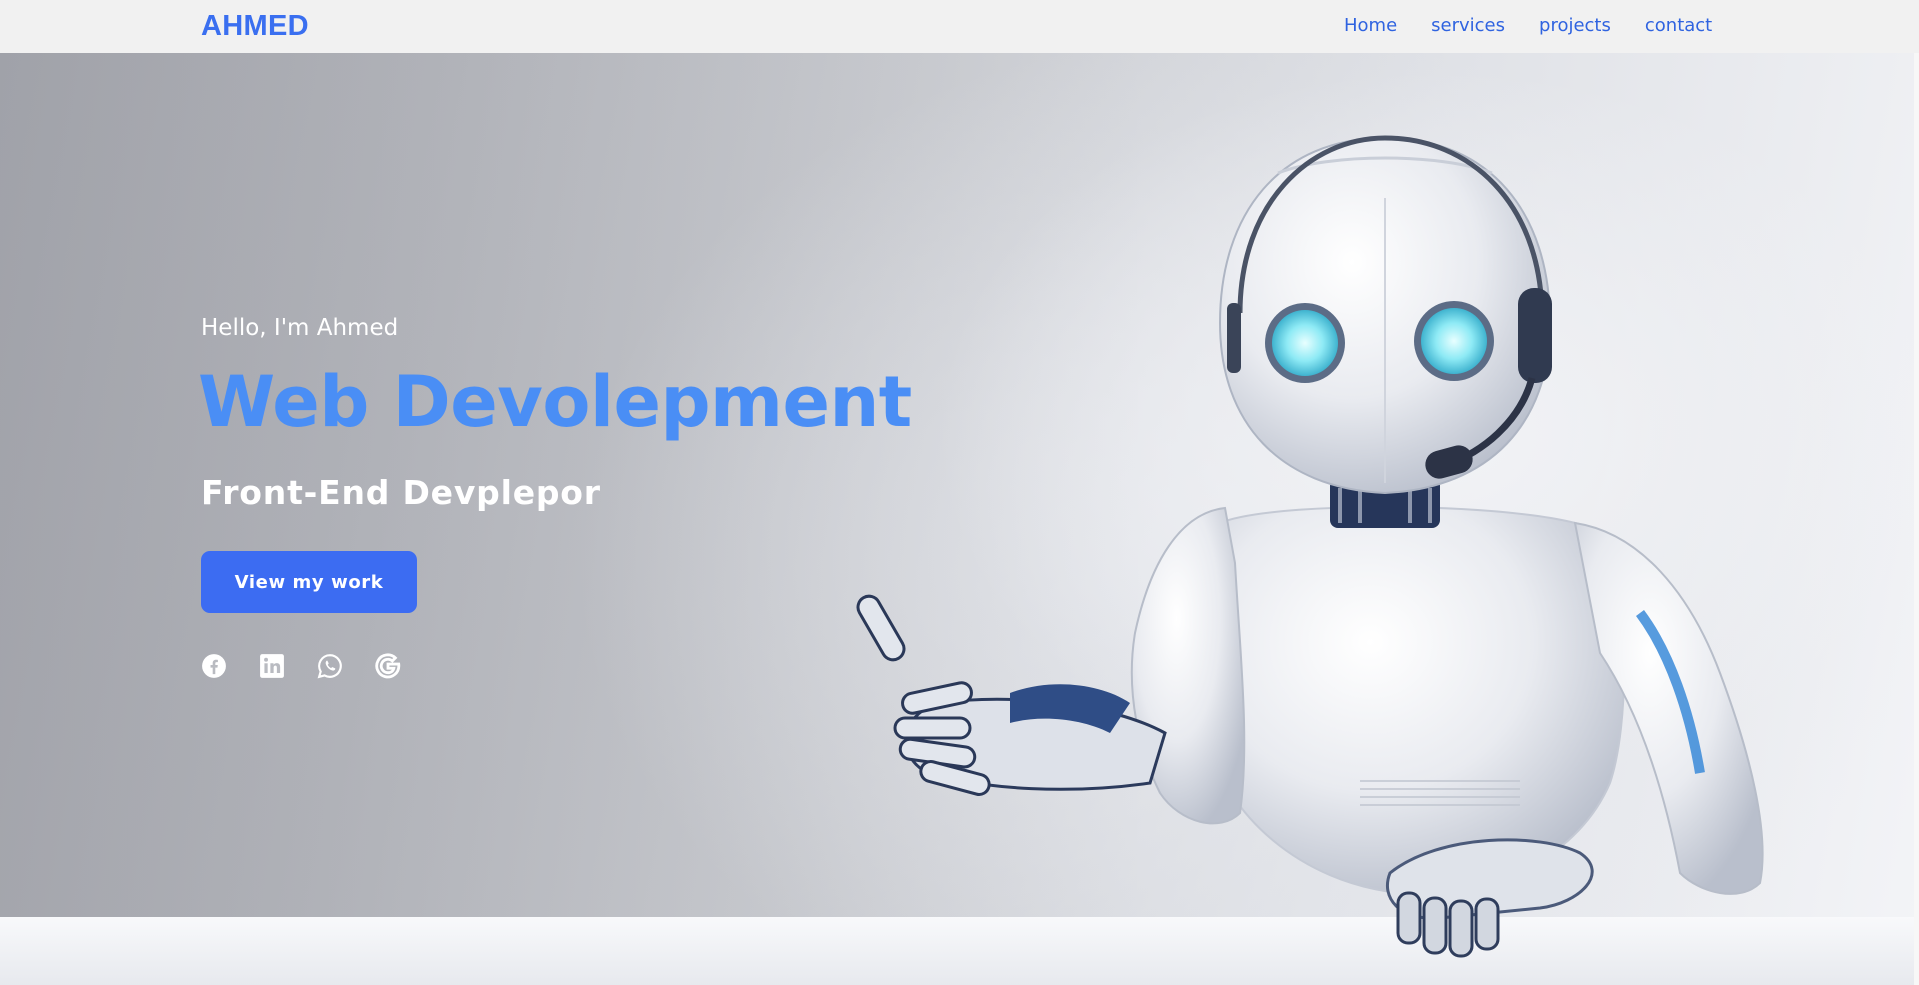 The width and height of the screenshot is (1919, 985). I want to click on nav-home: Home, so click(1370, 25).